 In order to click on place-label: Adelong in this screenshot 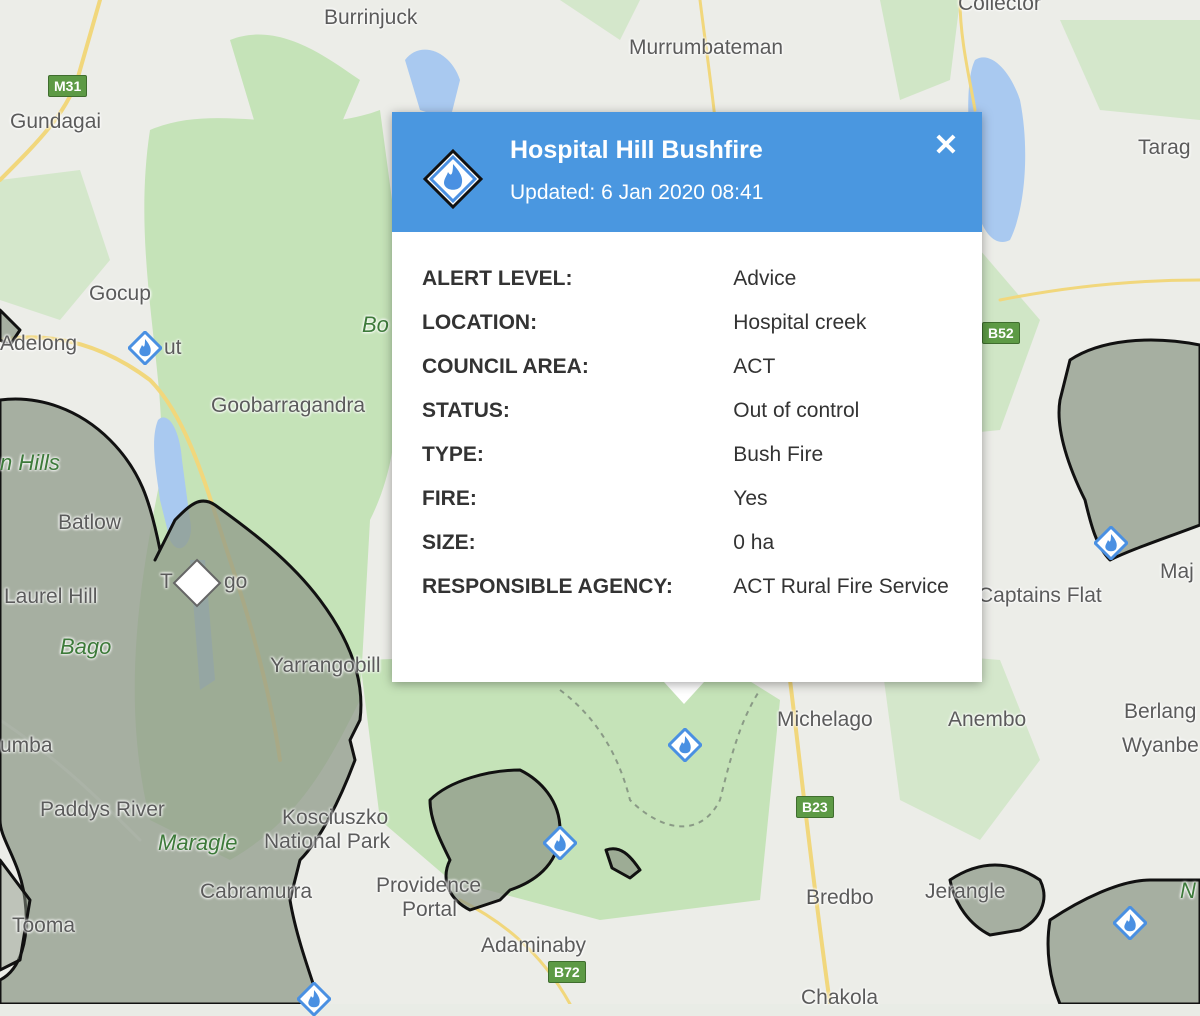, I will do `click(39, 343)`.